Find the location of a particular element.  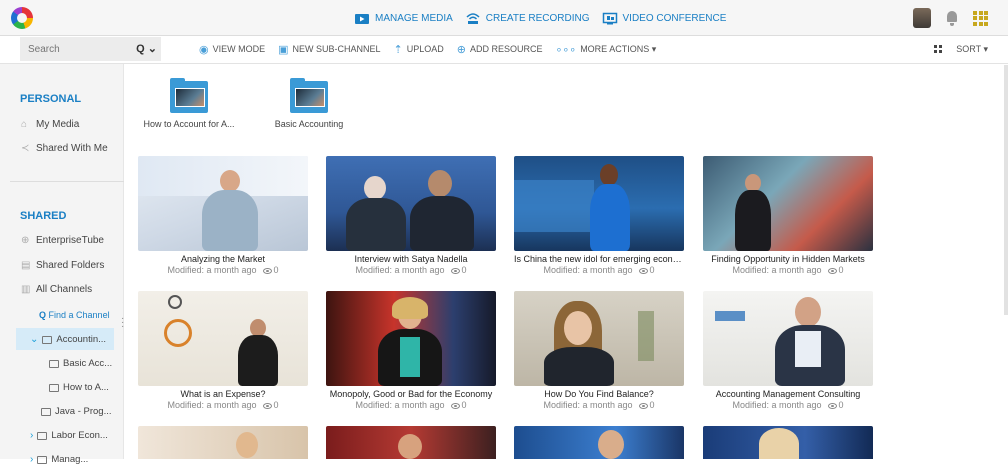

shared-folders-label: Shared Folders is located at coordinates (70, 265).